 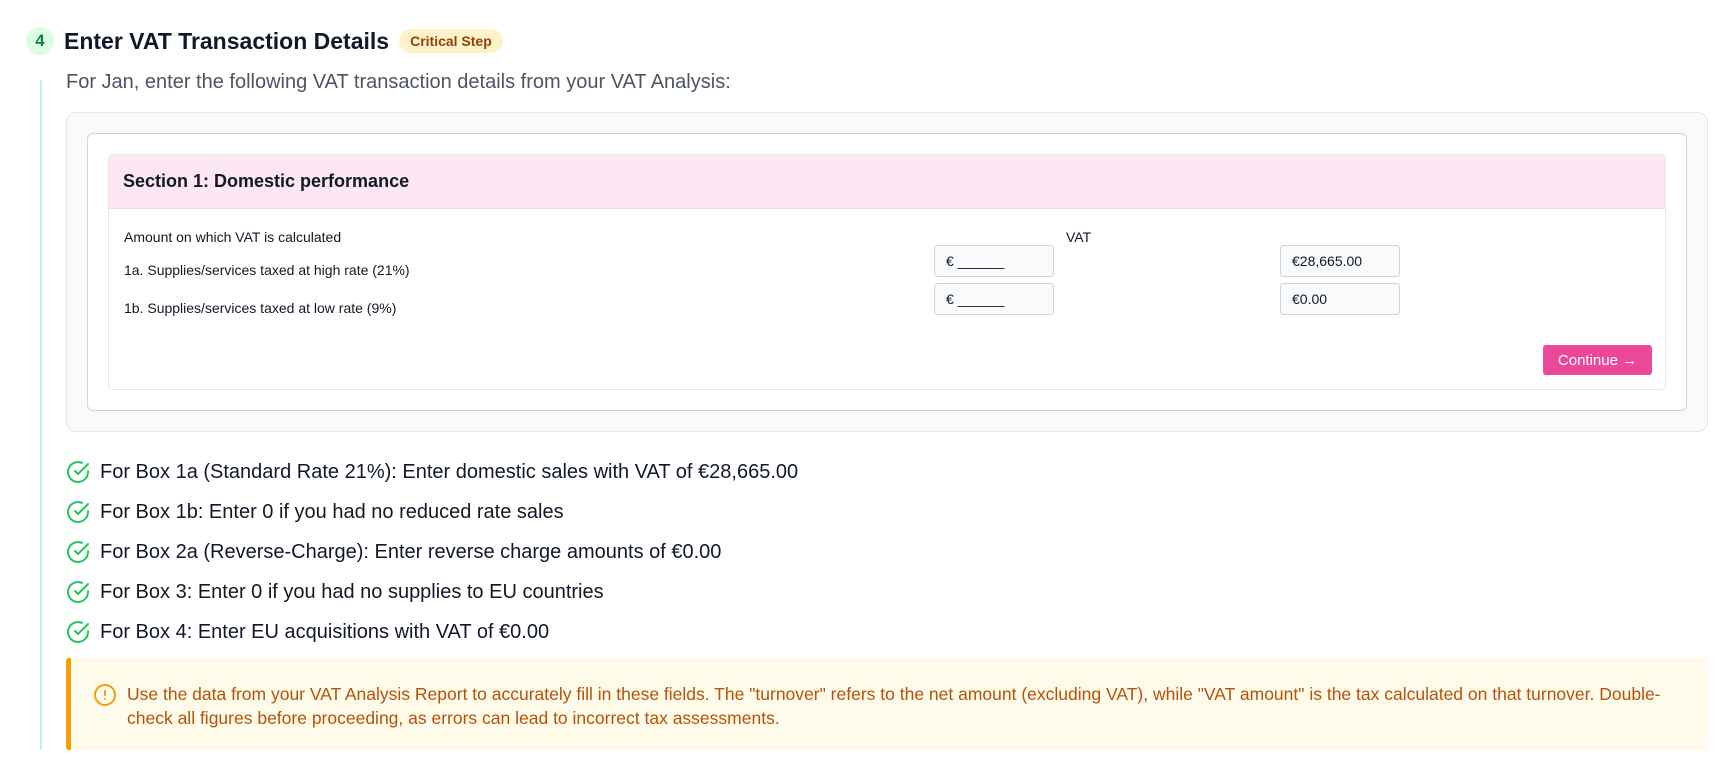 I want to click on continue-button: Continue →, so click(x=1597, y=360).